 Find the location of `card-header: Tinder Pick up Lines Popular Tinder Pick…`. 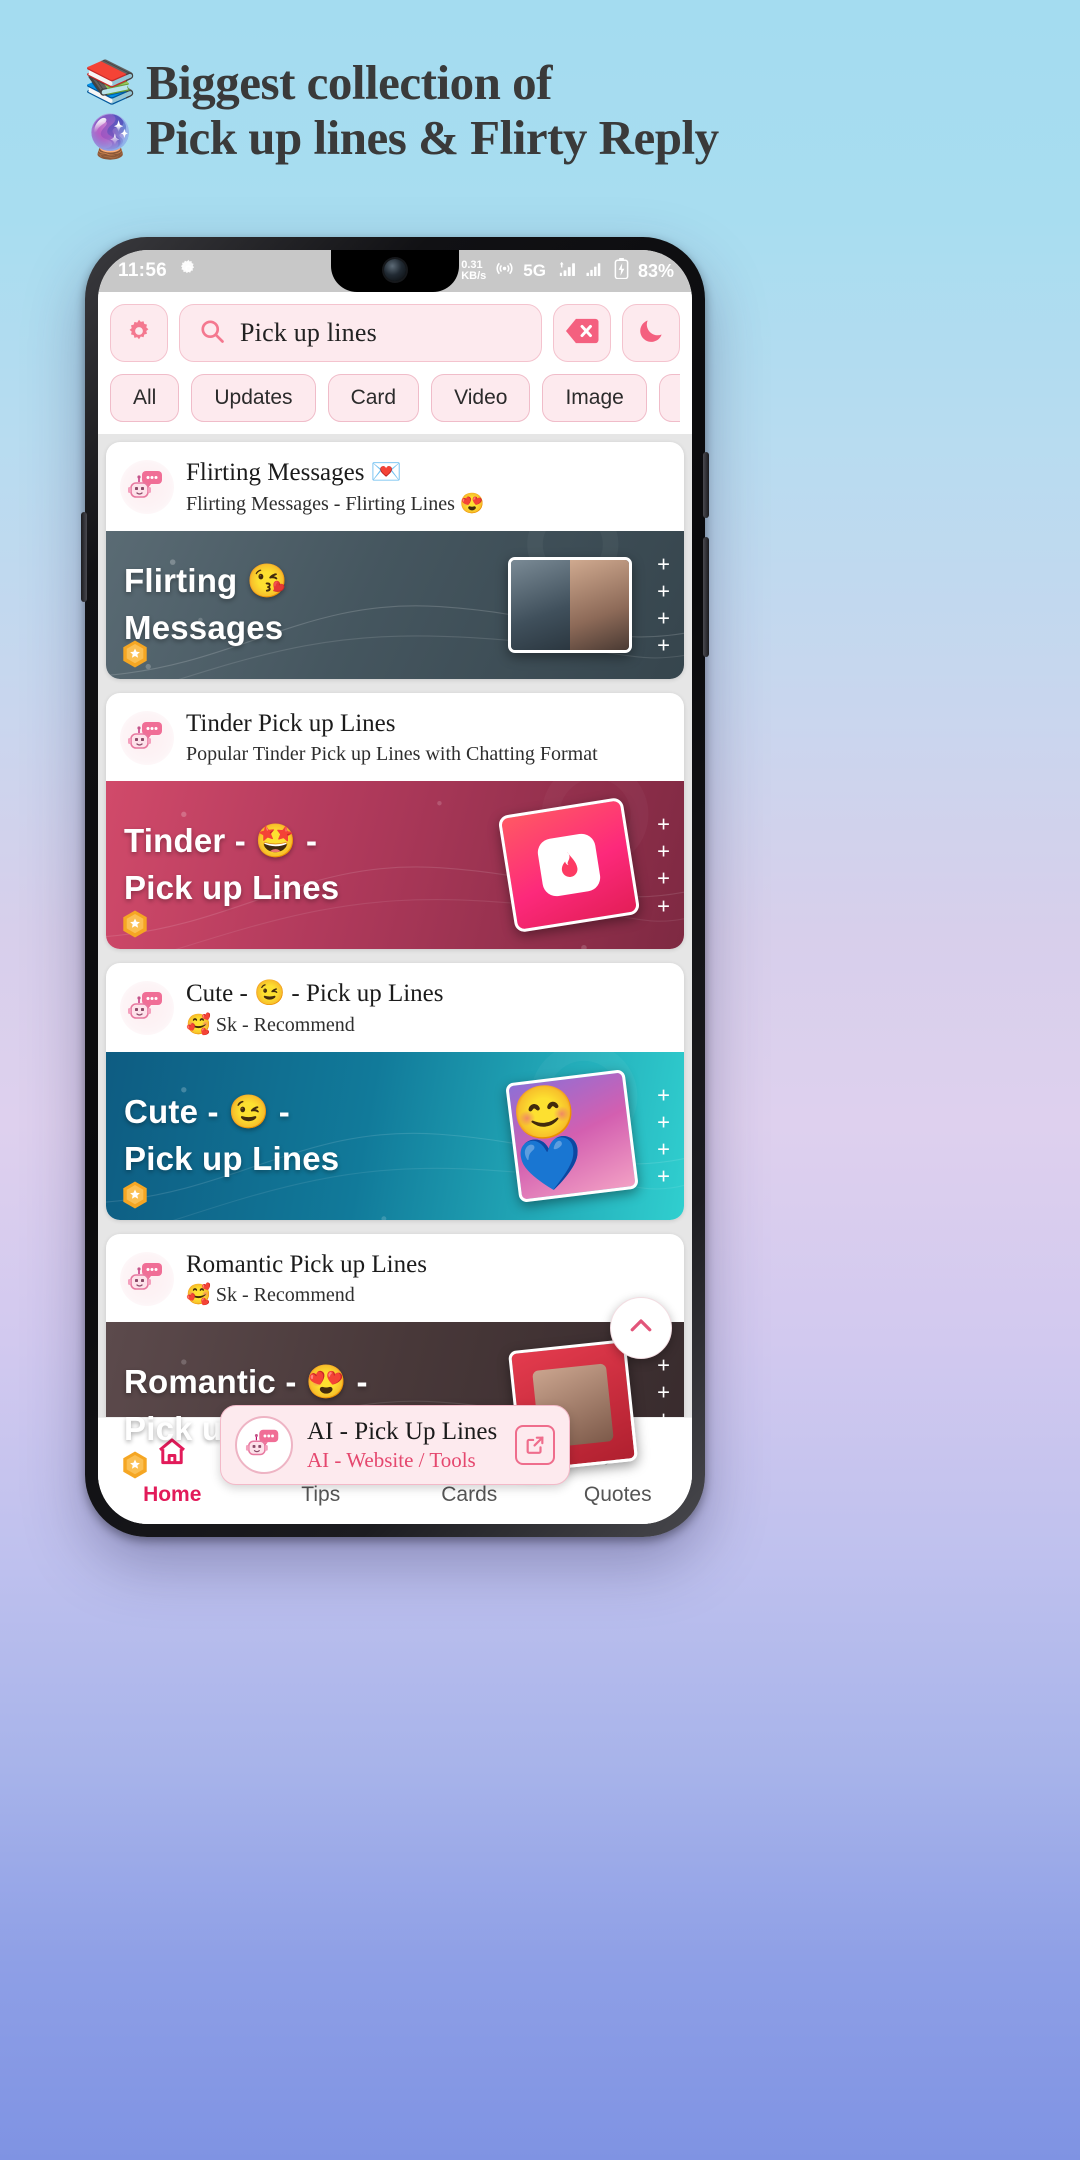

card-header: Tinder Pick up Lines Popular Tinder Pick… is located at coordinates (395, 737).